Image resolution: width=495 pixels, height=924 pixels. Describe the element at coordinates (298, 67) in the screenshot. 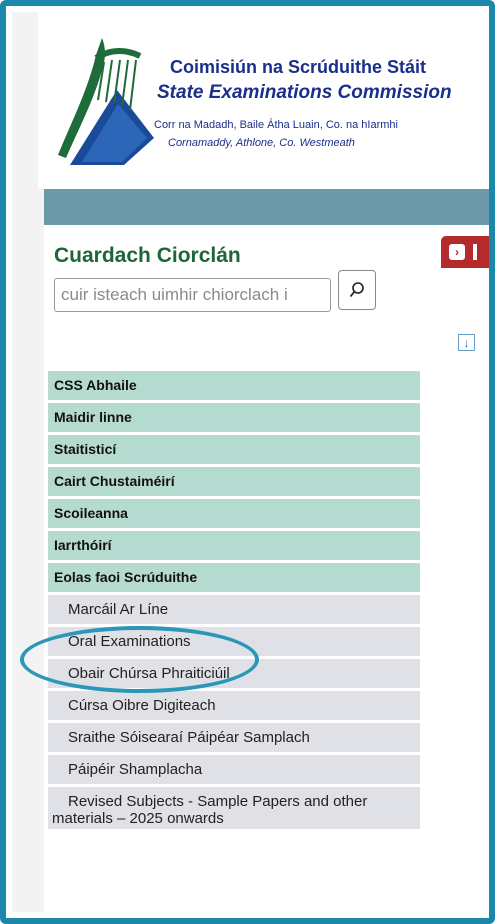

I see `org-name-irish: Coimisiún na Scrúduithe Stáit` at that location.